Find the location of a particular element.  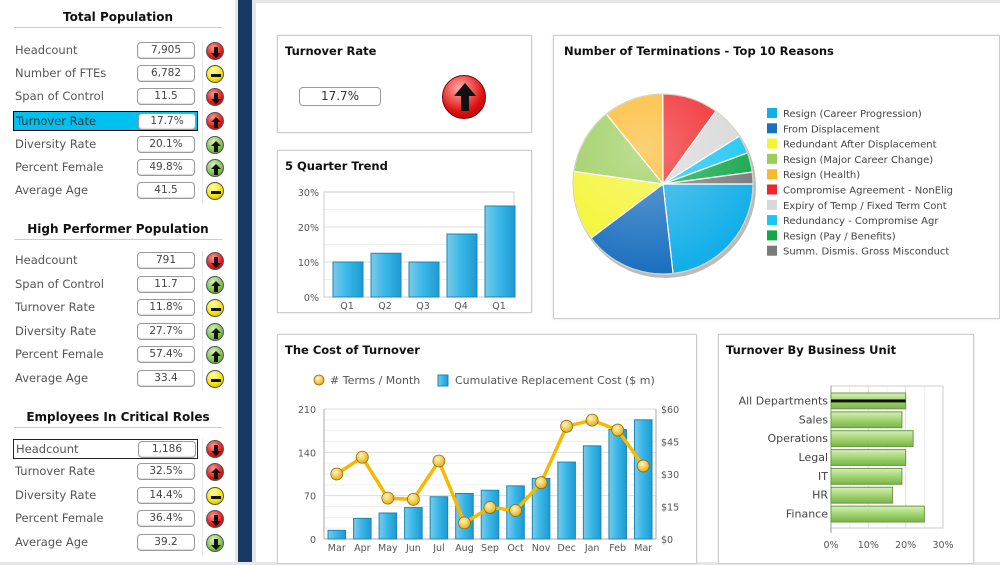

y-tick-label-right: $45 is located at coordinates (670, 443).